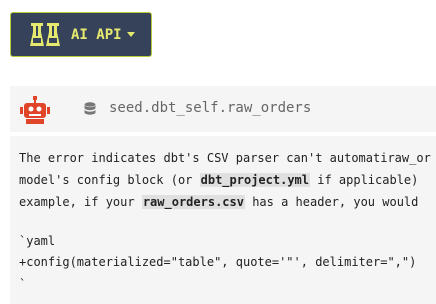  I want to click on text-segment: example, if your, so click(80, 202).